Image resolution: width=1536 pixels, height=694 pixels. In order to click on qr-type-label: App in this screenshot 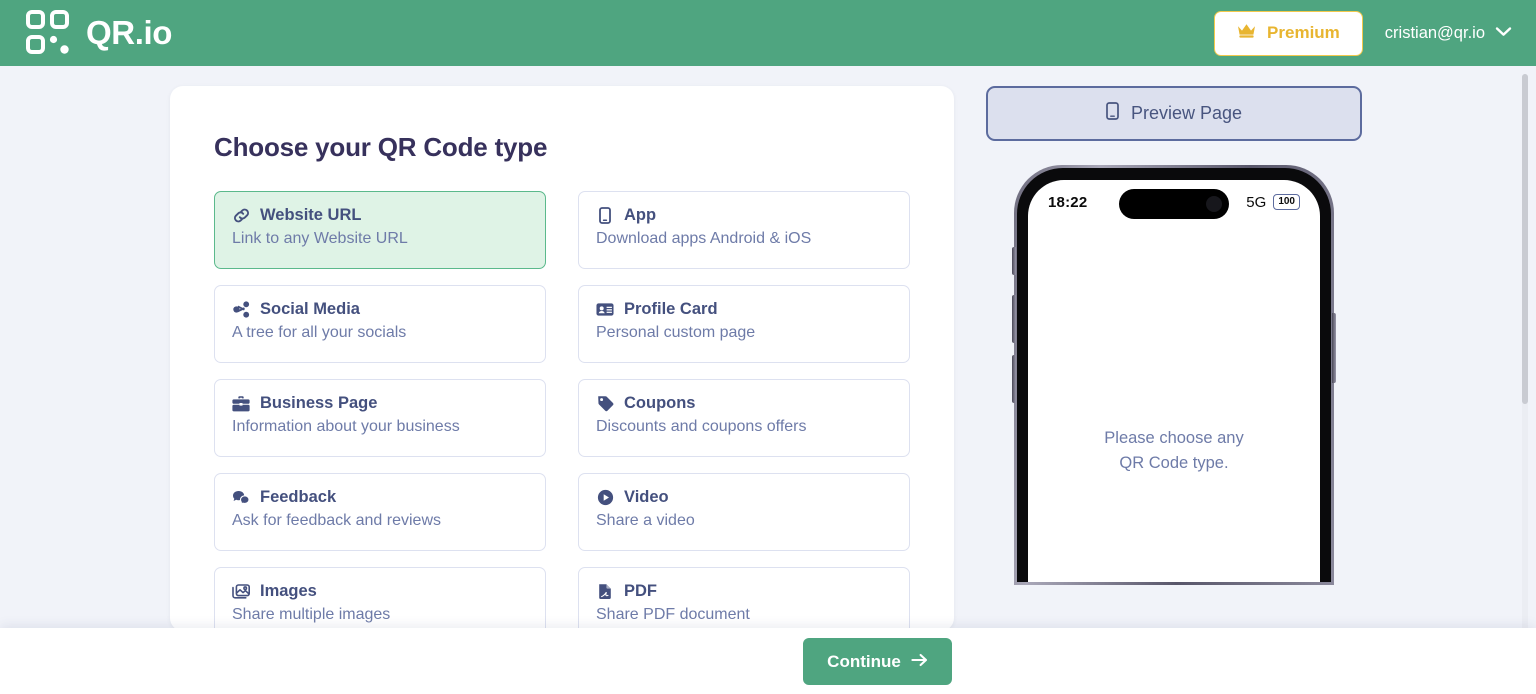, I will do `click(640, 215)`.